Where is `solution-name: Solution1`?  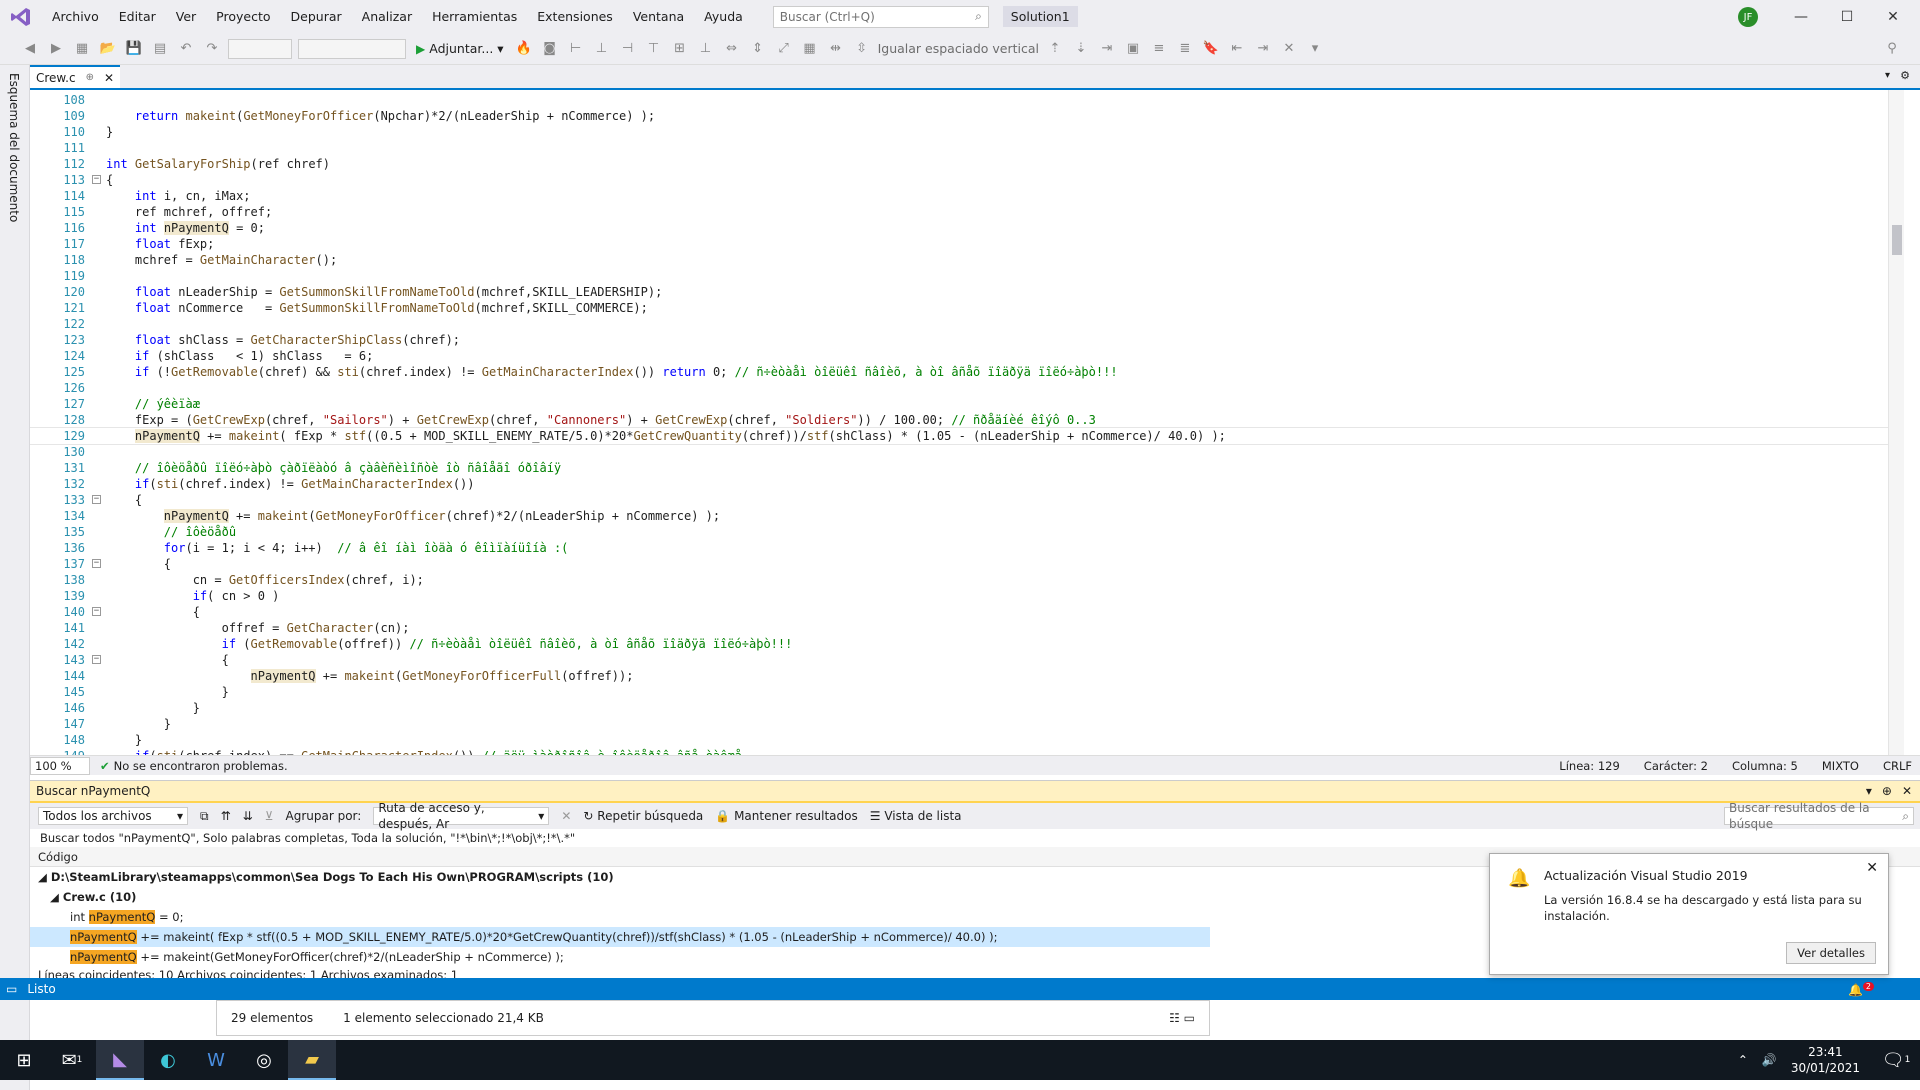 solution-name: Solution1 is located at coordinates (1040, 16).